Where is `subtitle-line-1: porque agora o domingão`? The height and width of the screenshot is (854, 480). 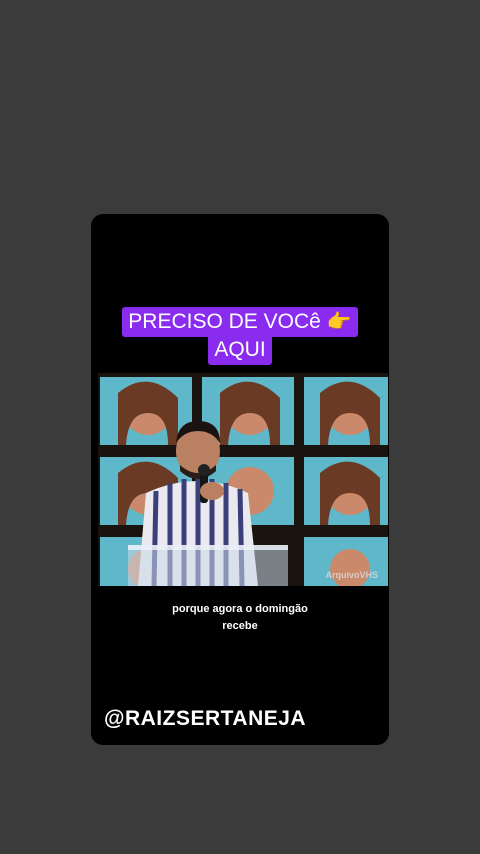
subtitle-line-1: porque agora o domingão is located at coordinates (240, 609).